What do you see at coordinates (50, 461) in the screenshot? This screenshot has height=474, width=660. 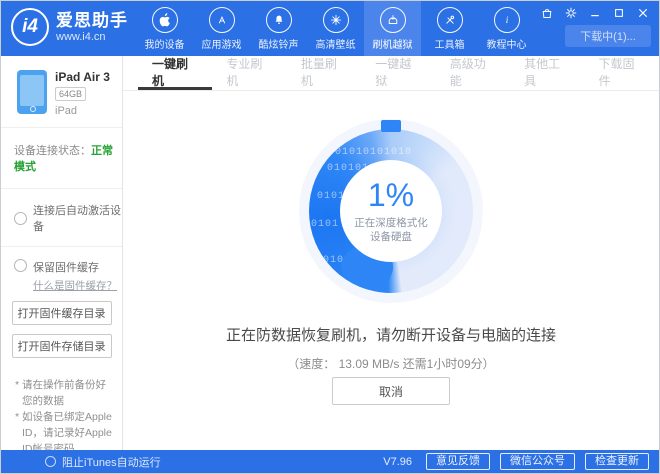 I see `block-itunes-checkbox` at bounding box center [50, 461].